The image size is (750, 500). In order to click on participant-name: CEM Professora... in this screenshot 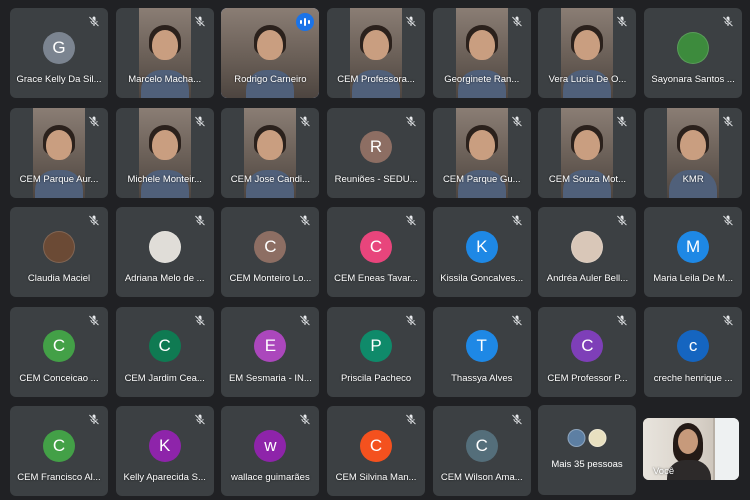, I will do `click(376, 79)`.